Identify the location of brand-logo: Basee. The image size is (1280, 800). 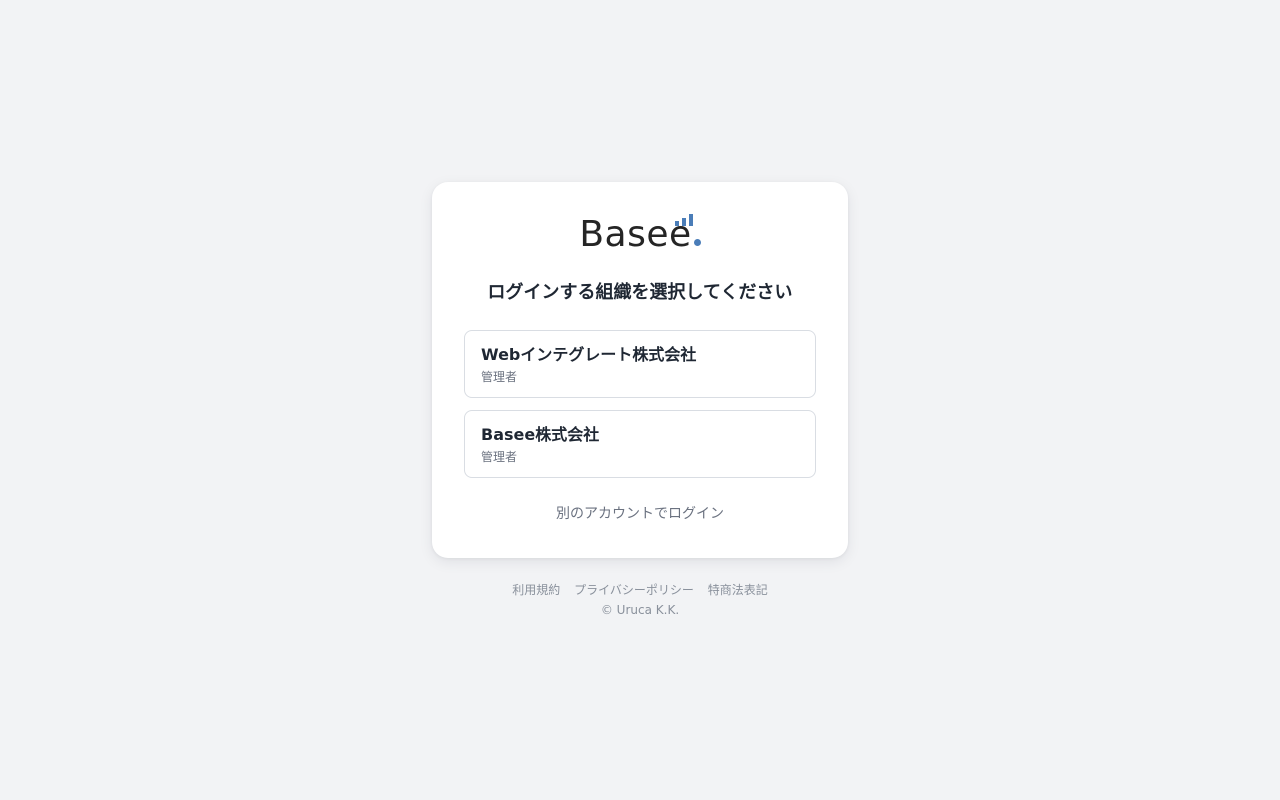
(640, 235).